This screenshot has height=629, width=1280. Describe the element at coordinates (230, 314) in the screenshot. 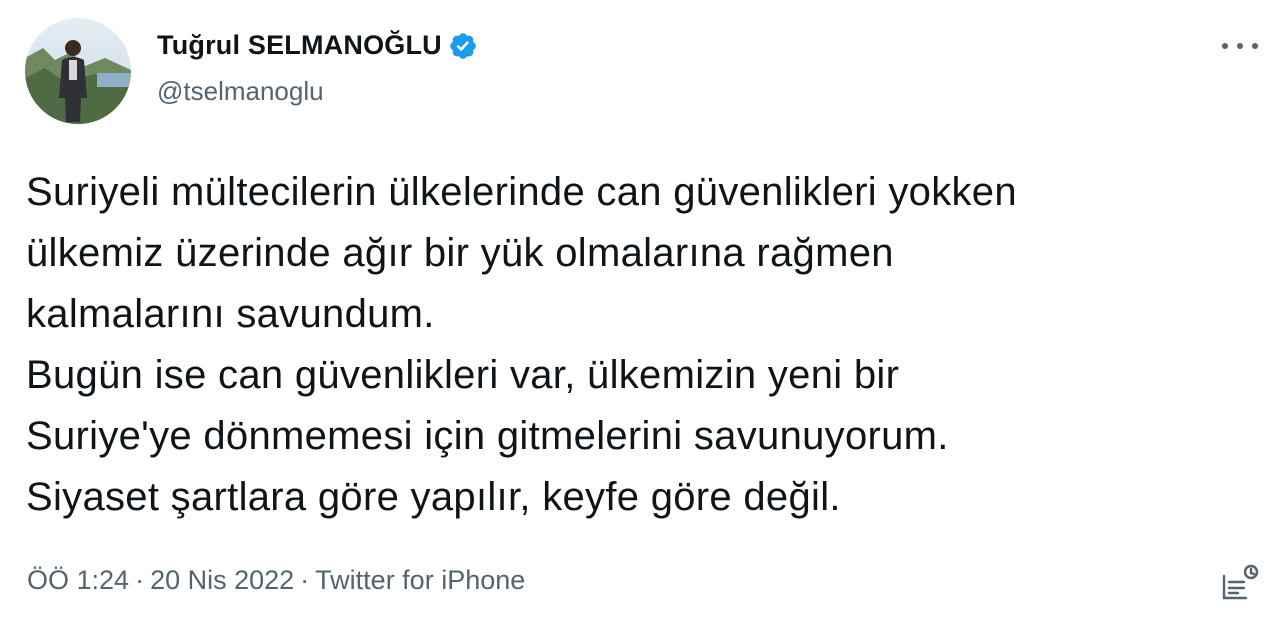

I see `tweet-text-line: kalmalarını savundum.` at that location.